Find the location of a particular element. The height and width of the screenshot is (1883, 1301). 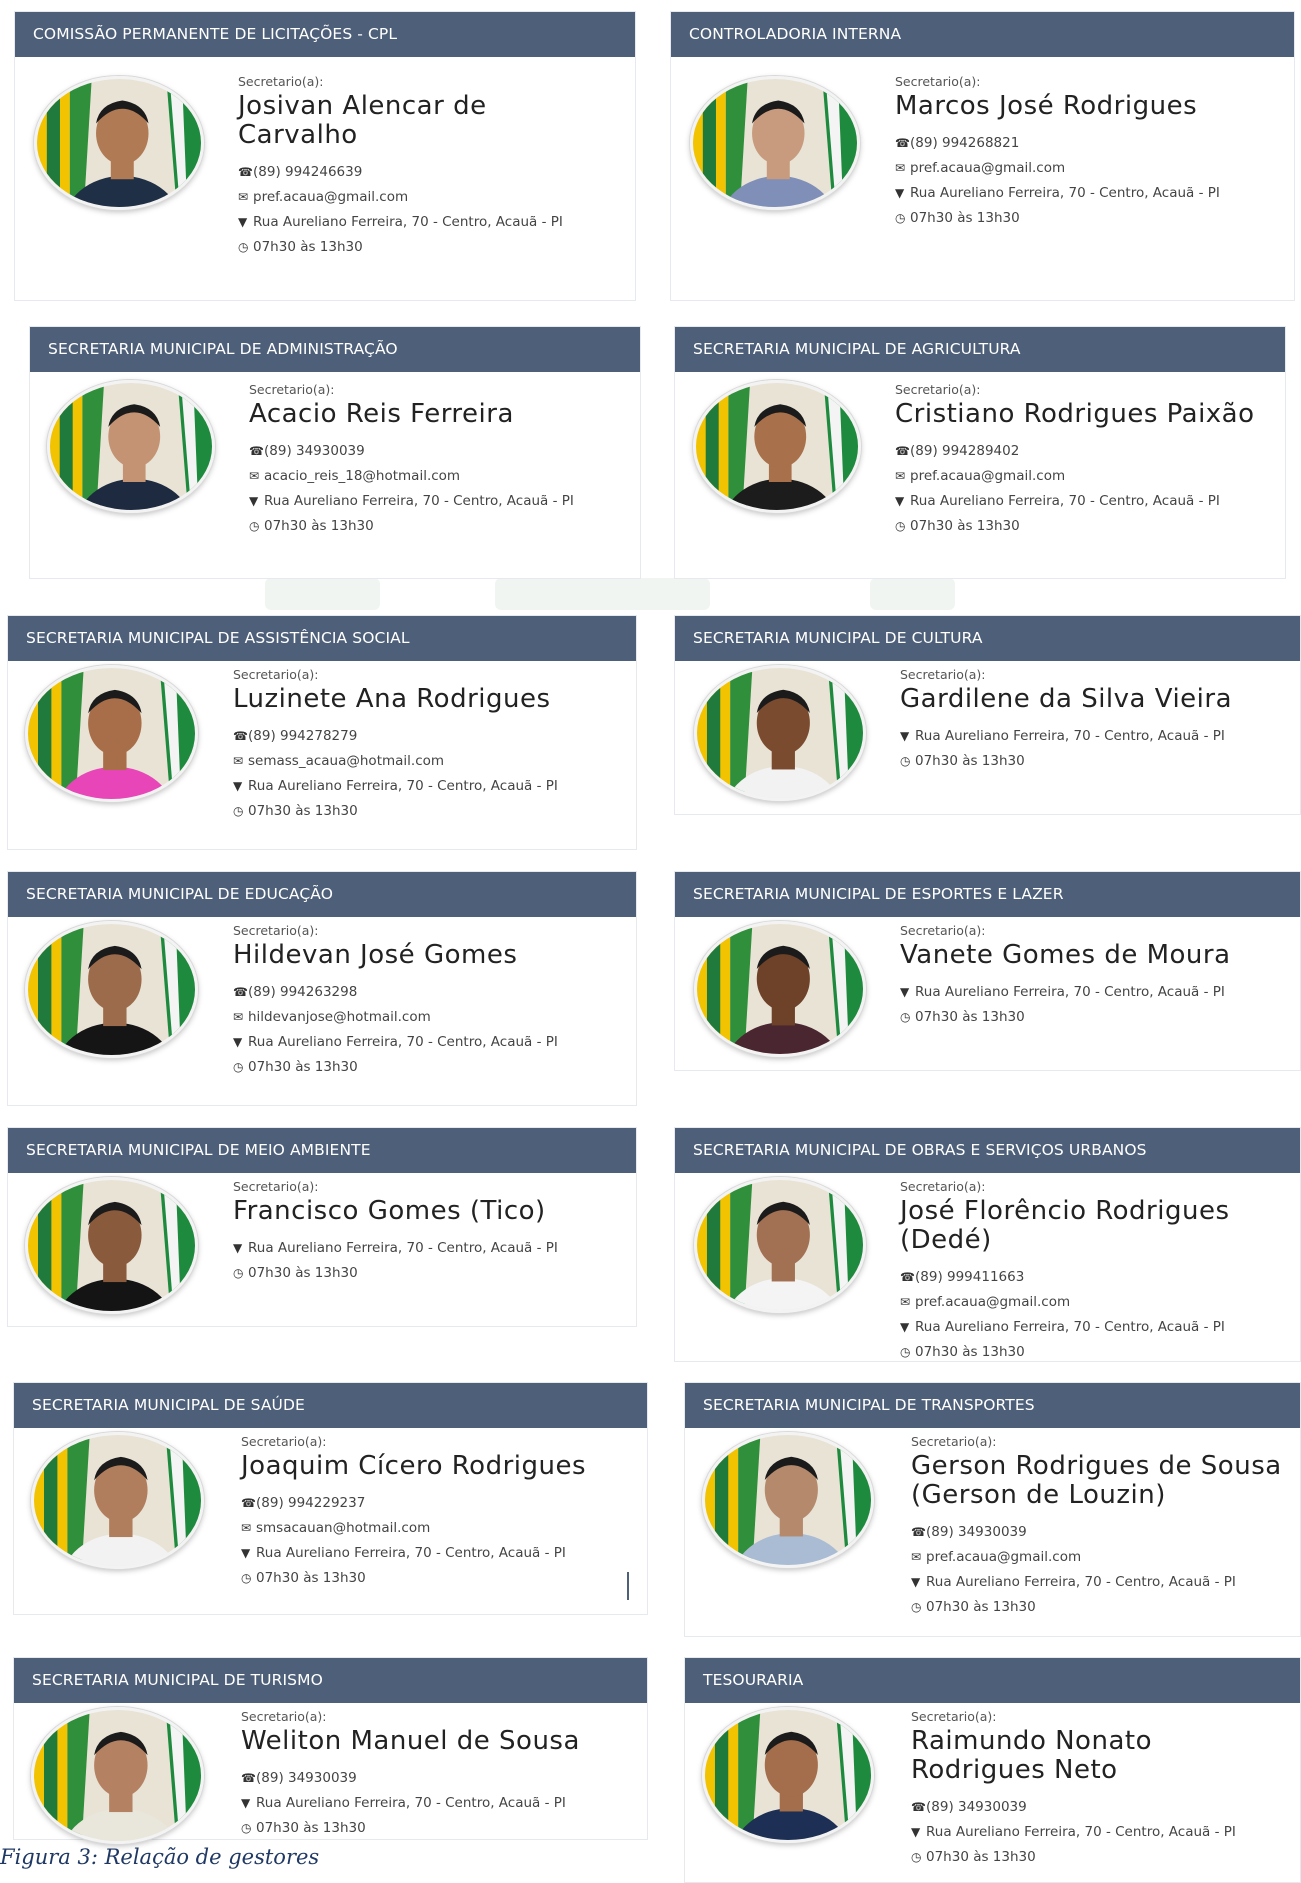

card-header-title: SECRETARIA MUNICIPAL DE ADMINISTRAÇÃO is located at coordinates (335, 349).